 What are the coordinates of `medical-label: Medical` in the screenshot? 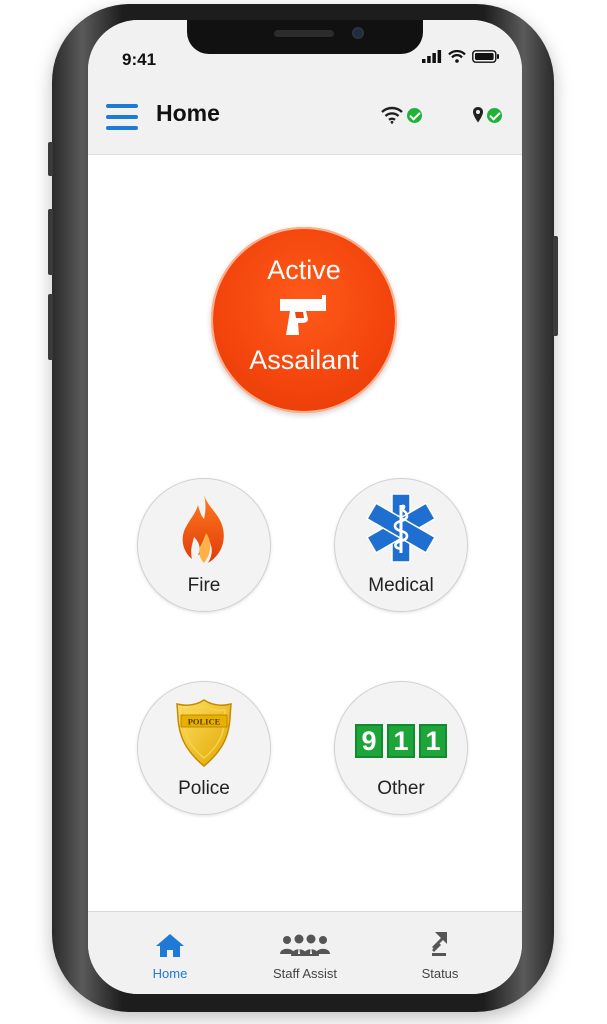 It's located at (401, 585).